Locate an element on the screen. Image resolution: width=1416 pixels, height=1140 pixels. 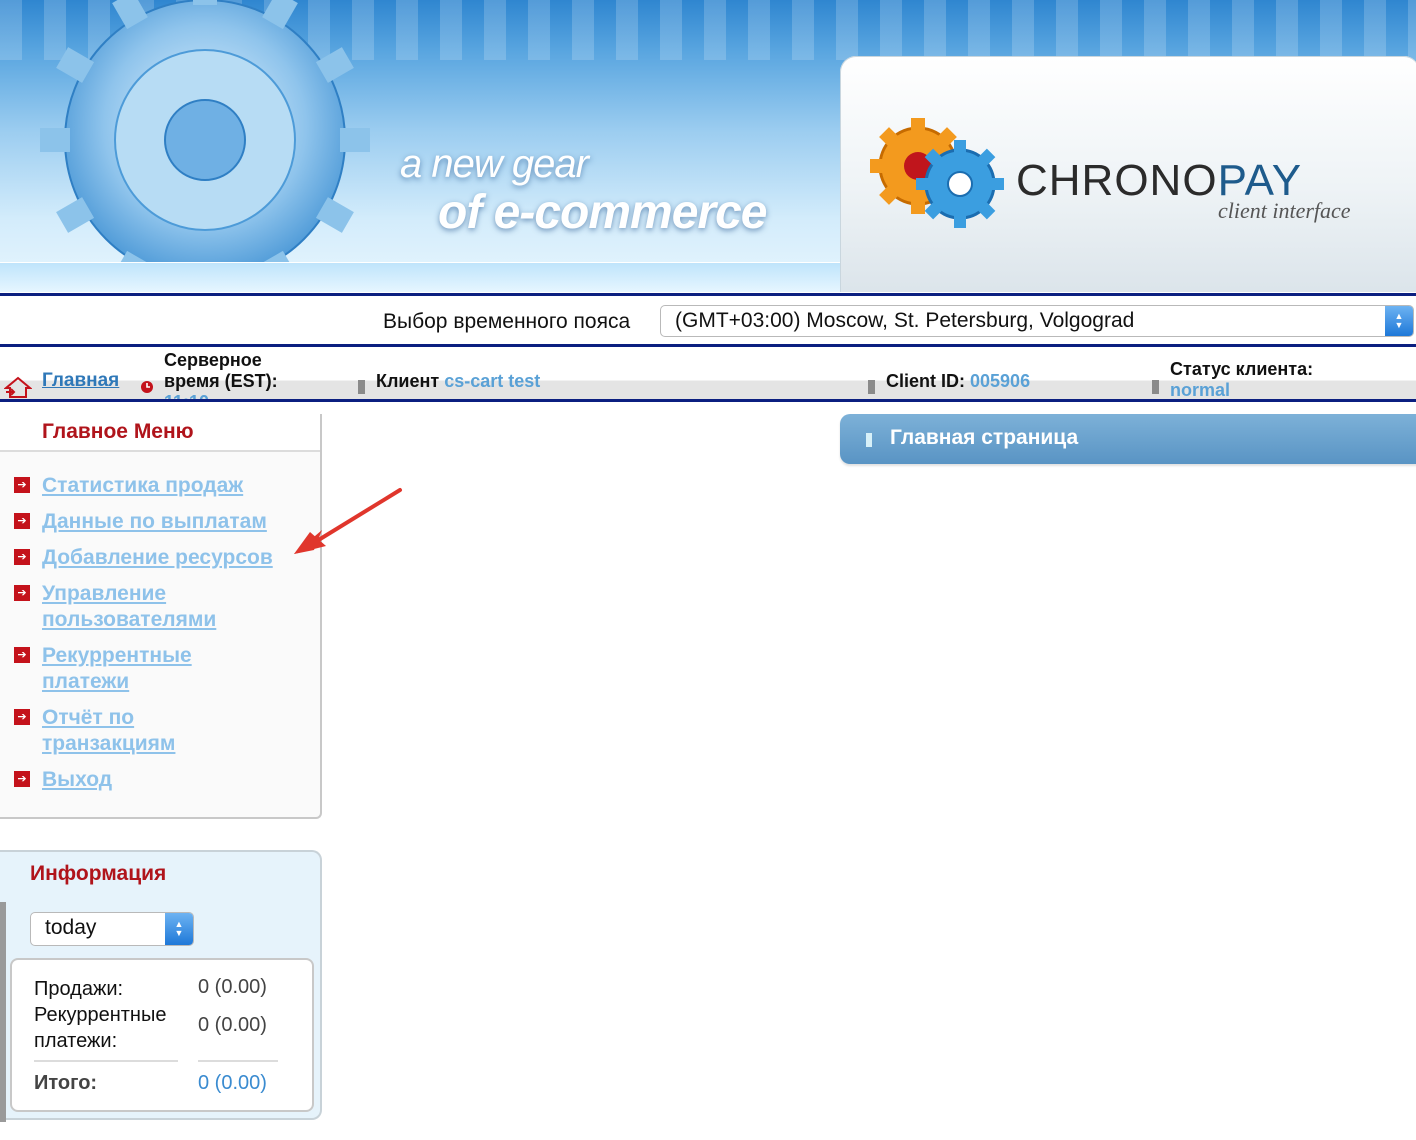
slogan-line-2: of e-commerce is located at coordinates (602, 212).